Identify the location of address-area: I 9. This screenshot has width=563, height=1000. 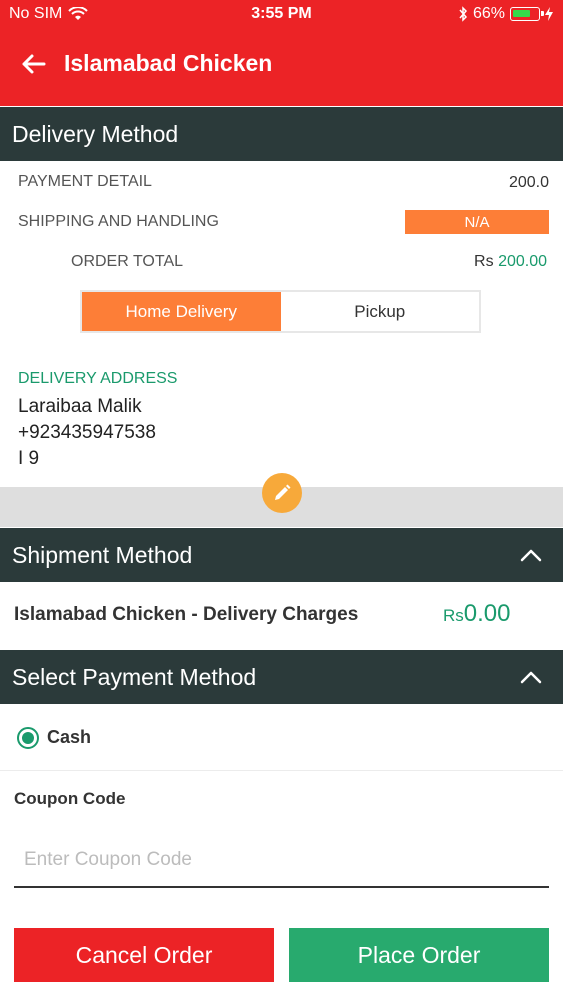
(29, 458).